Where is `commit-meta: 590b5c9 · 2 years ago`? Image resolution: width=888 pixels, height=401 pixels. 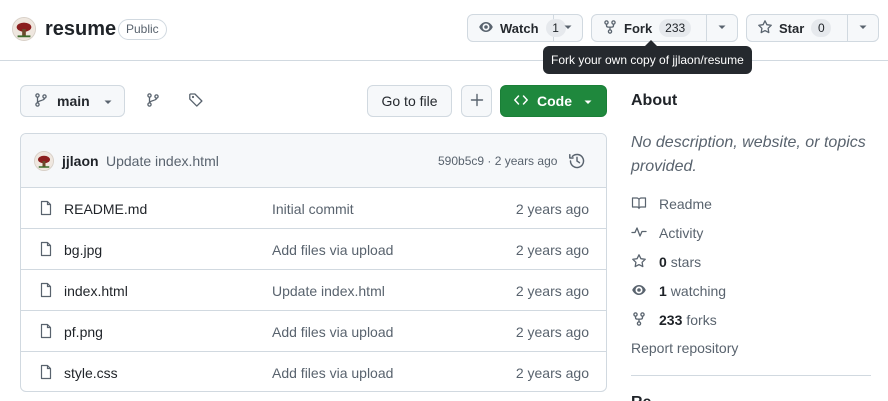
commit-meta: 590b5c9 · 2 years ago is located at coordinates (497, 161).